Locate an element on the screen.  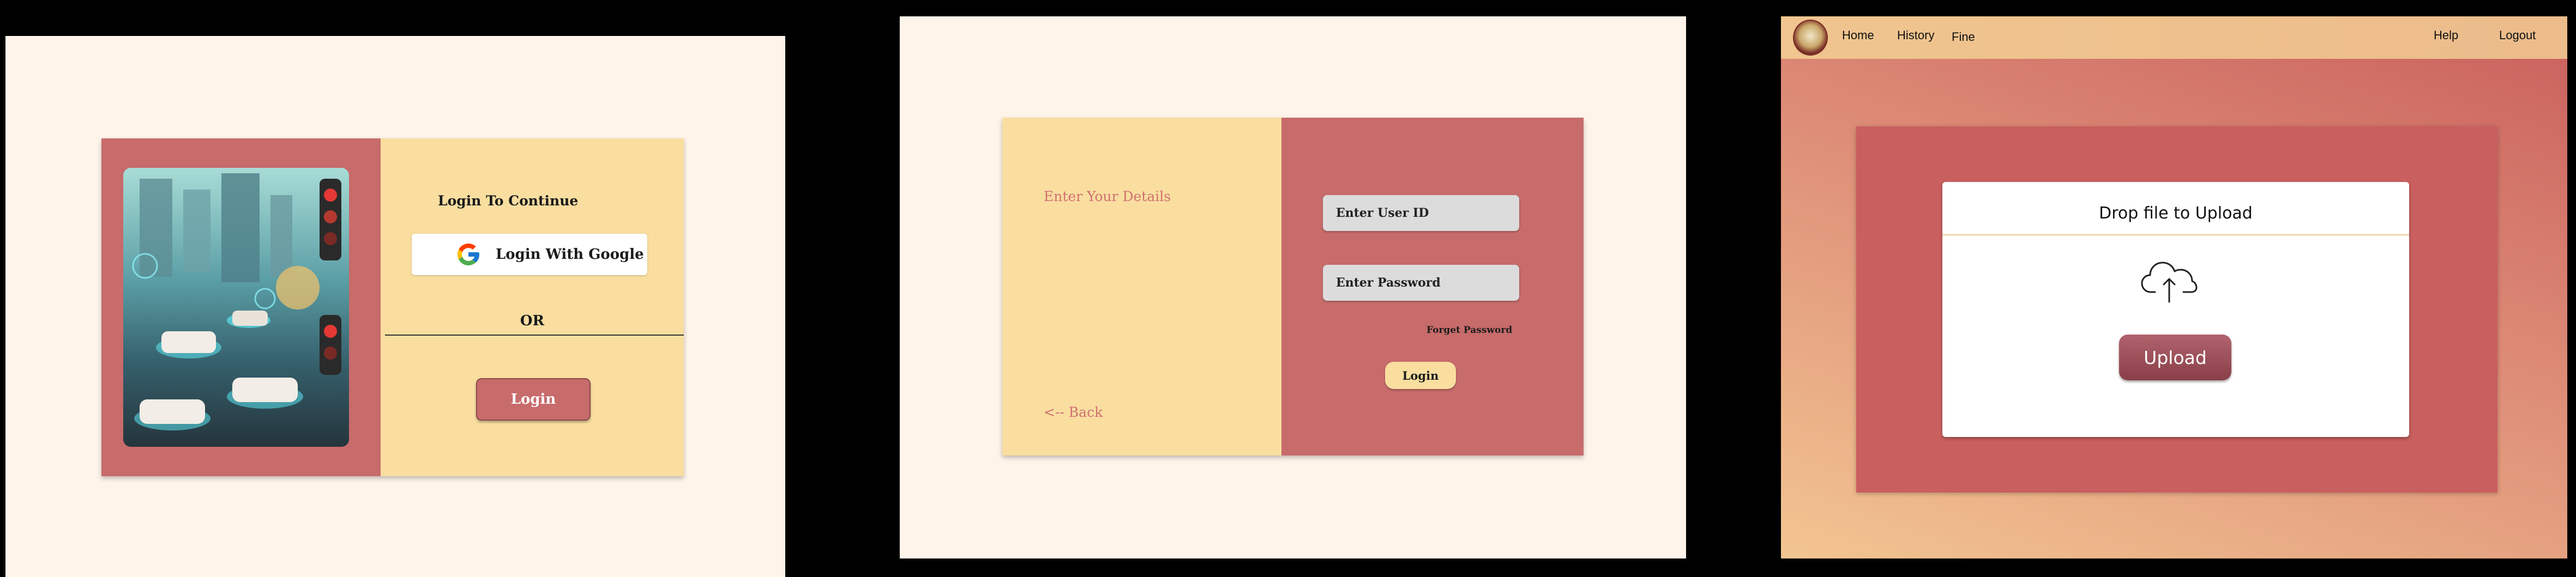
google-login-label: Login With Google is located at coordinates (570, 255).